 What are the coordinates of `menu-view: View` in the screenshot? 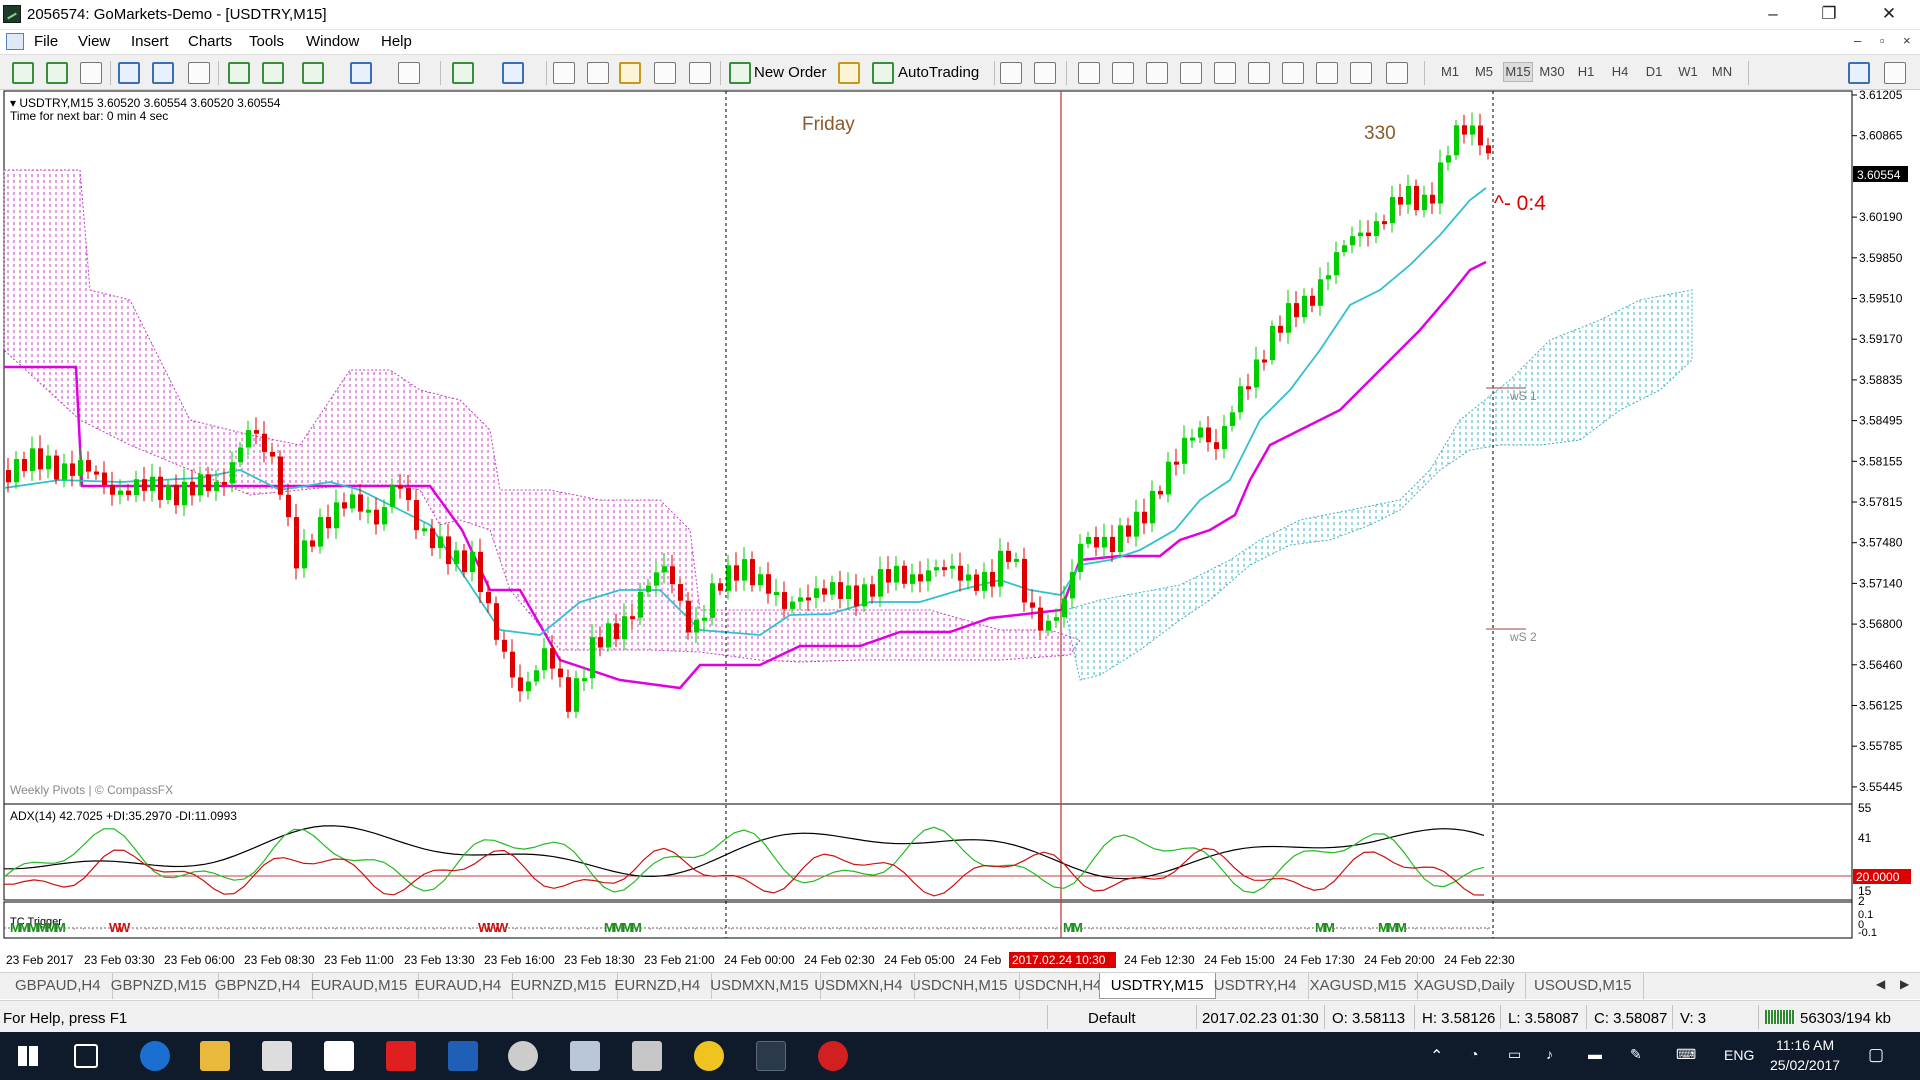 It's located at (94, 41).